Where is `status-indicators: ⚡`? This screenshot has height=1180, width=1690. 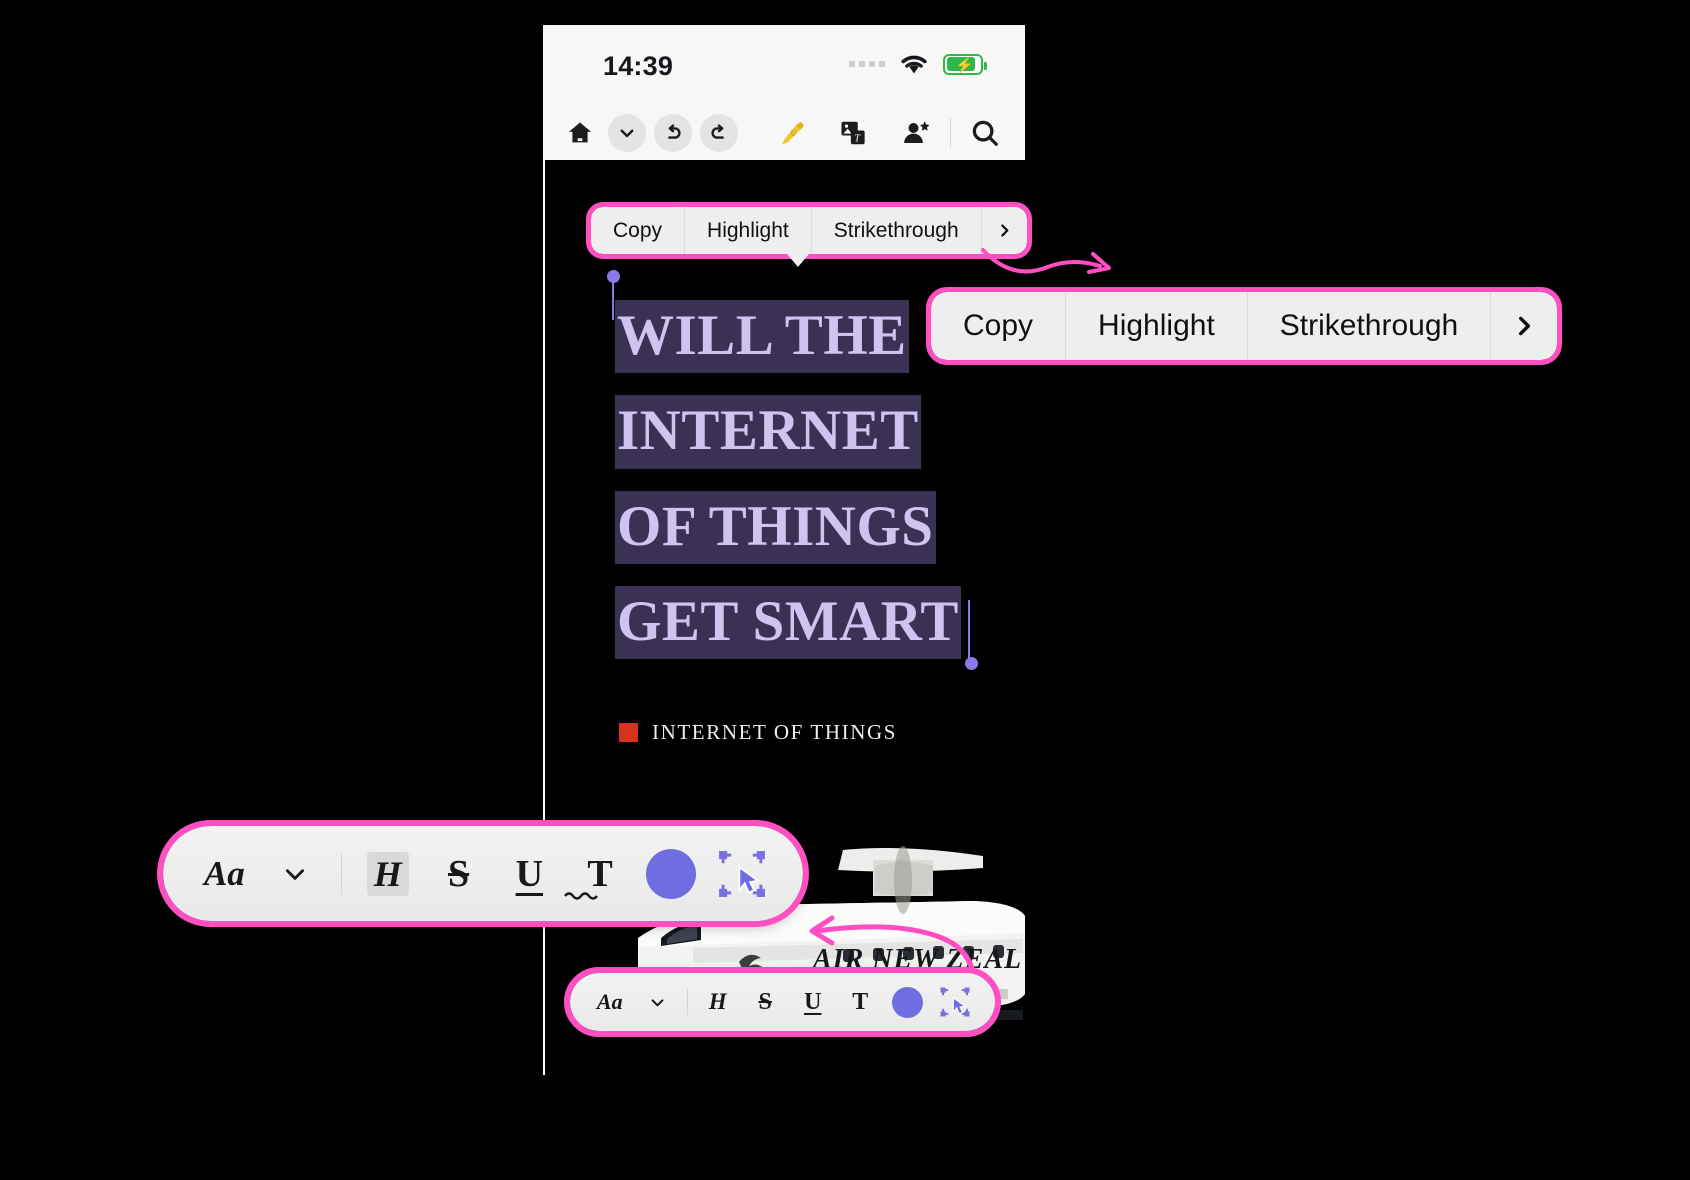
status-indicators: ⚡ is located at coordinates (918, 64).